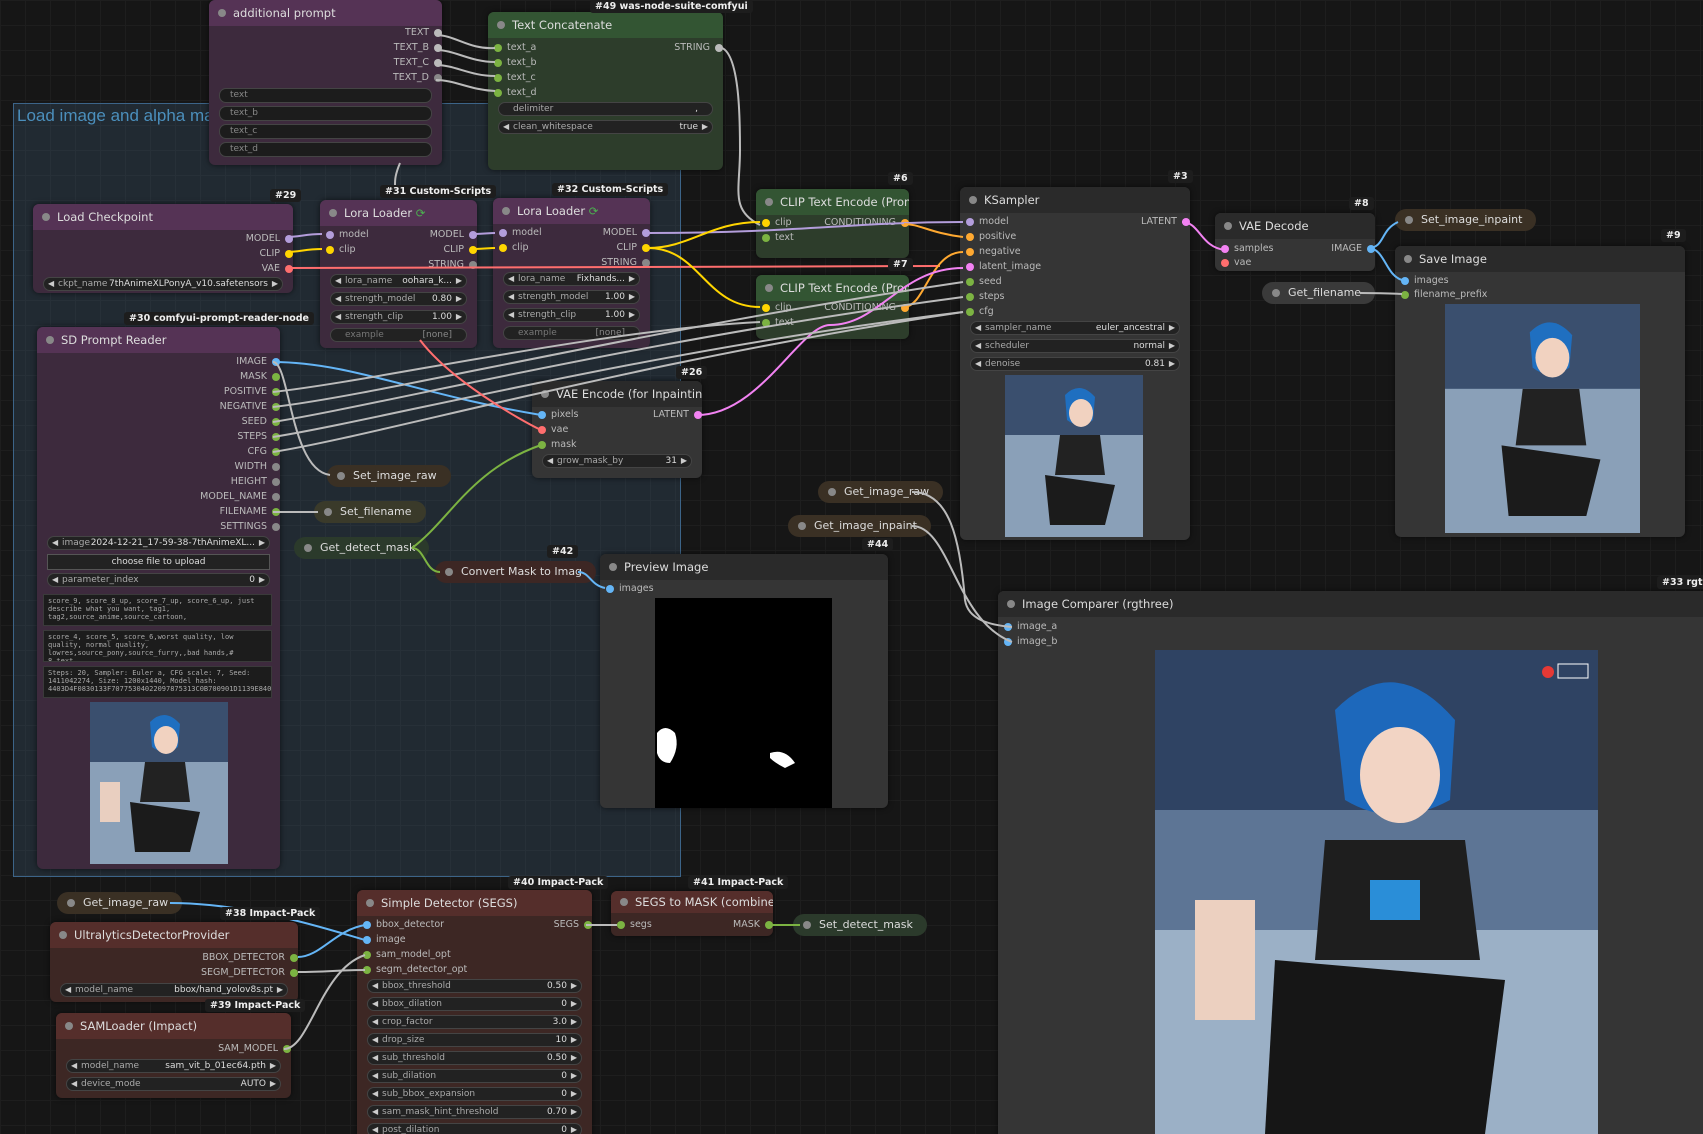 This screenshot has height=1134, width=1703. Describe the element at coordinates (174, 935) in the screenshot. I see `node-title: UltralyticsDetectorProvider` at that location.